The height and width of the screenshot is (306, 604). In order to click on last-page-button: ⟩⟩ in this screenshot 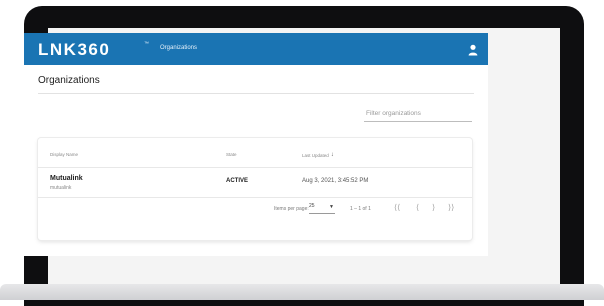, I will do `click(451, 208)`.